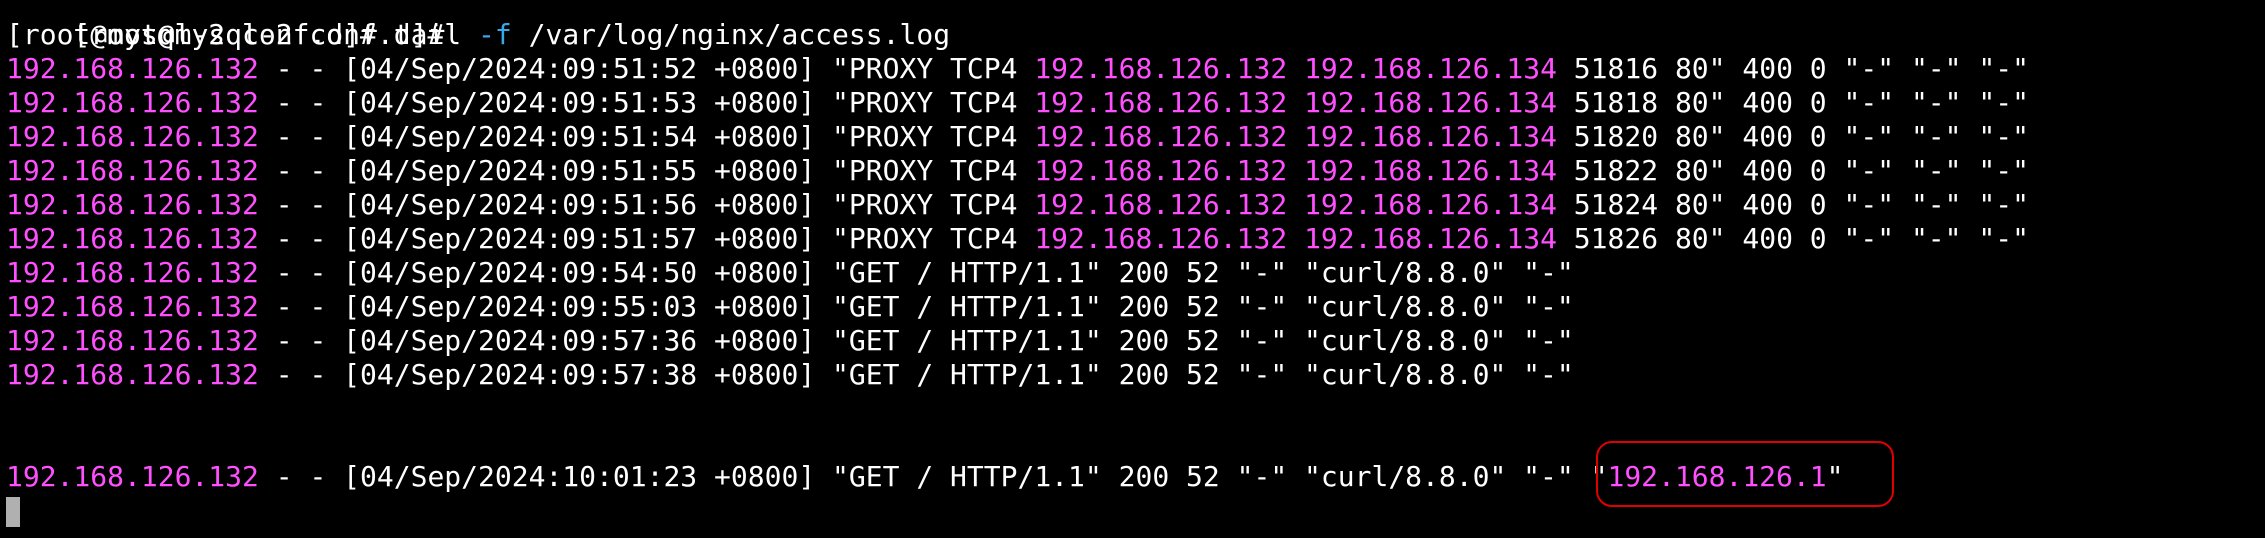 The width and height of the screenshot is (2265, 538). Describe the element at coordinates (1135, 511) in the screenshot. I see `cursor-line` at that location.